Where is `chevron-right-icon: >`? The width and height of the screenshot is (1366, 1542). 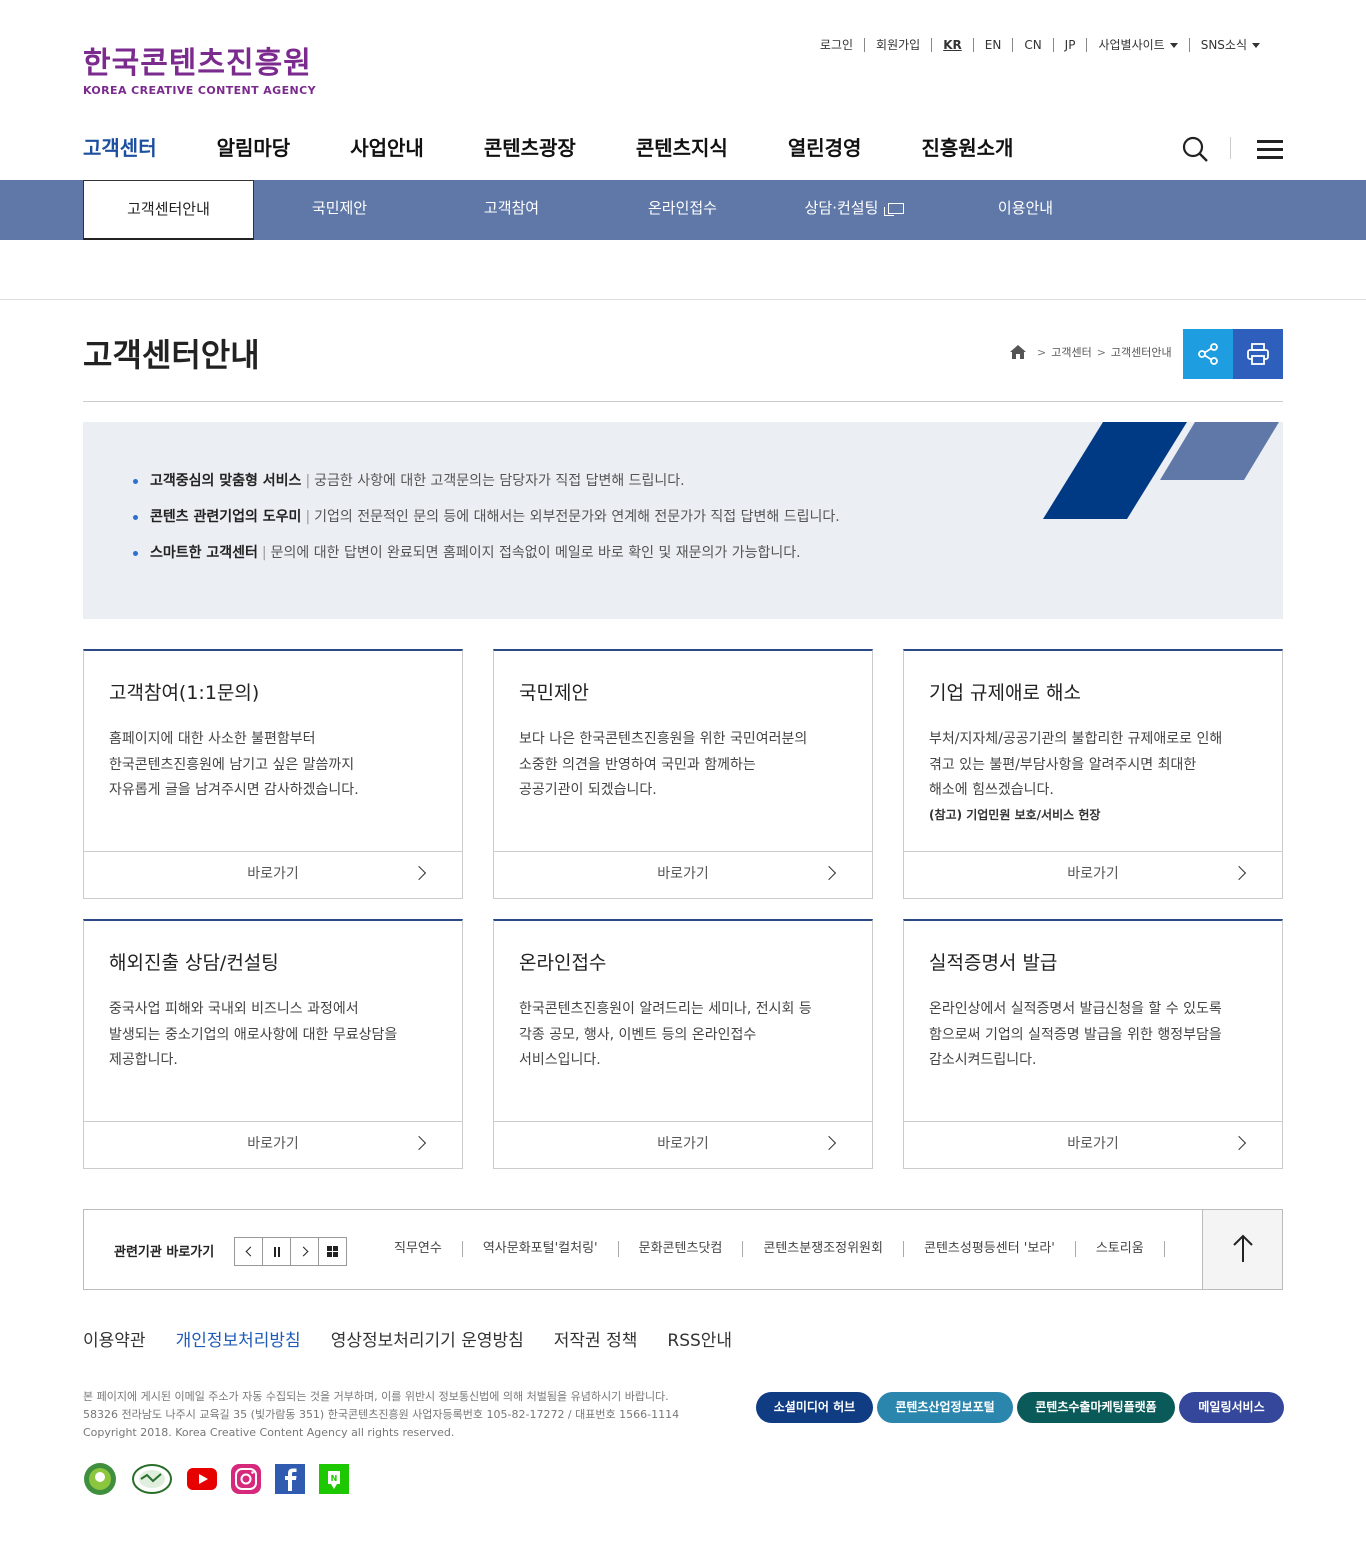
chevron-right-icon: > is located at coordinates (1101, 352).